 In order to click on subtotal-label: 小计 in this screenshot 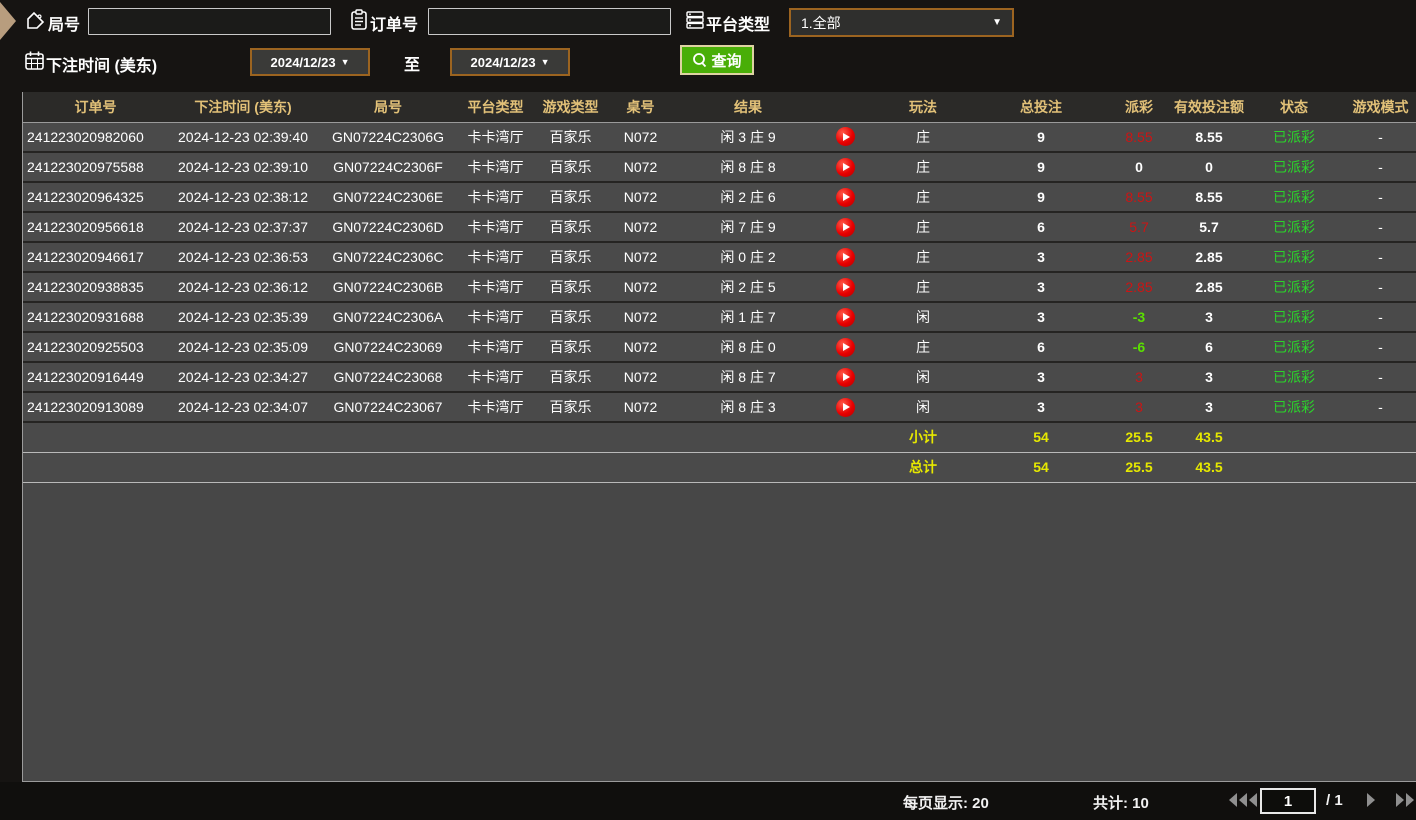, I will do `click(923, 437)`.